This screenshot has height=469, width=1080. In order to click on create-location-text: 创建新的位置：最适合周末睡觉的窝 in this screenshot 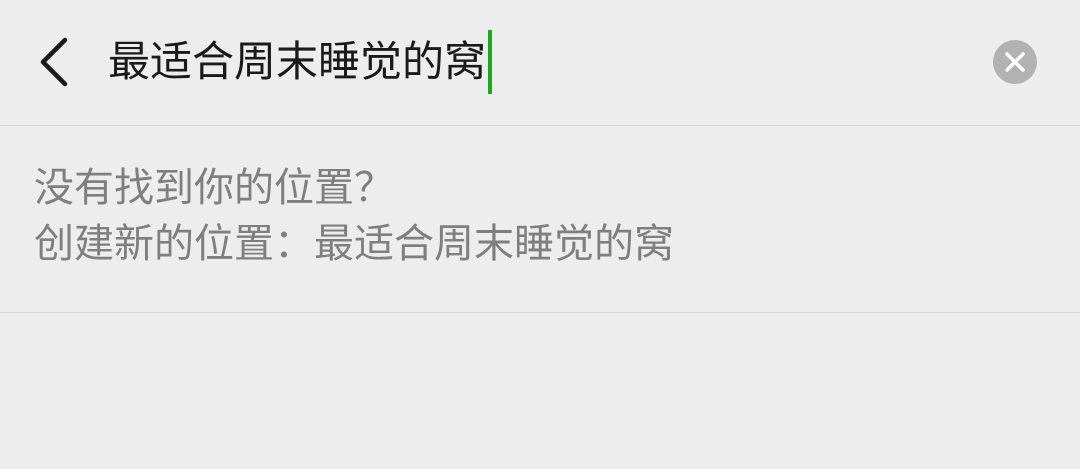, I will do `click(557, 244)`.